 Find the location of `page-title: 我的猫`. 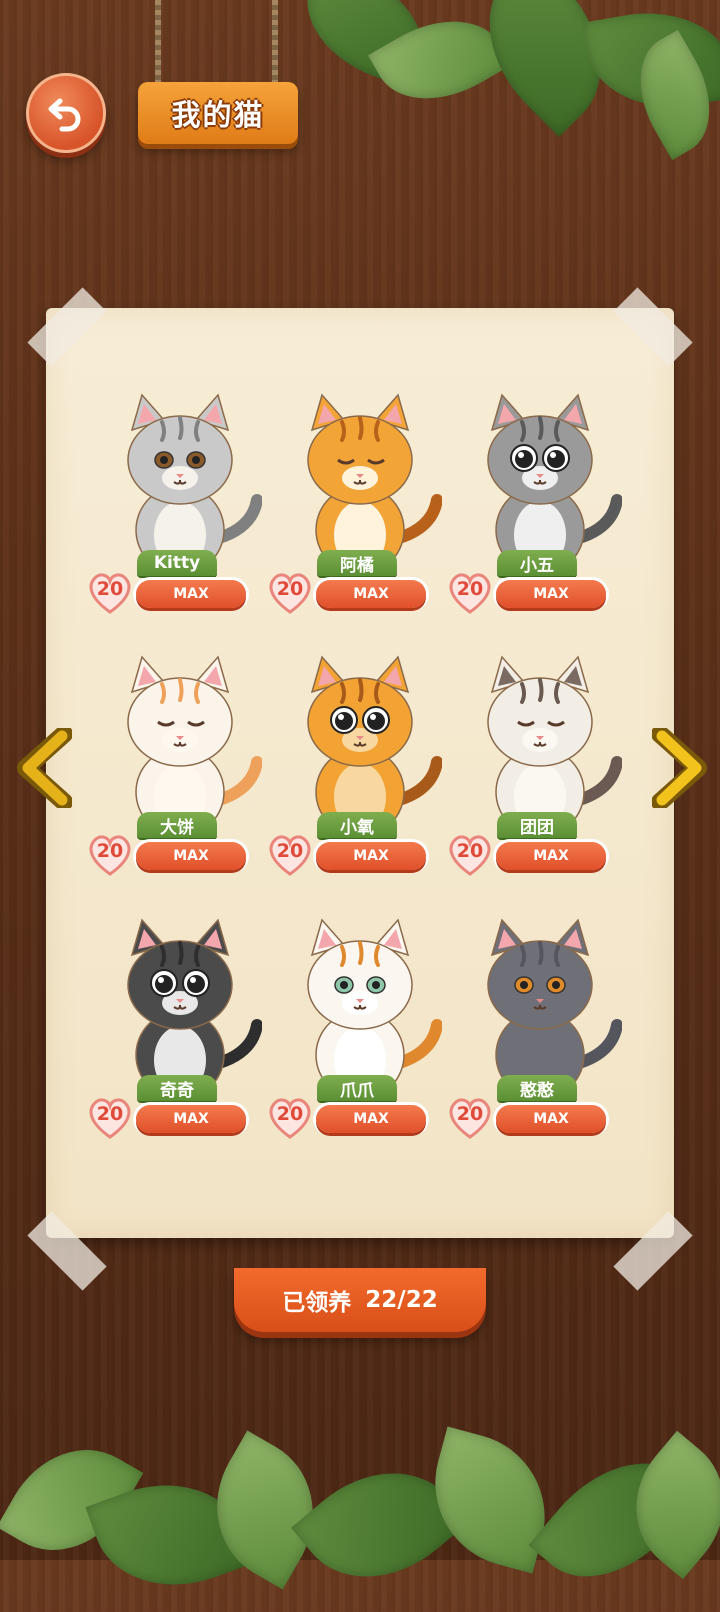

page-title: 我的猫 is located at coordinates (218, 113).